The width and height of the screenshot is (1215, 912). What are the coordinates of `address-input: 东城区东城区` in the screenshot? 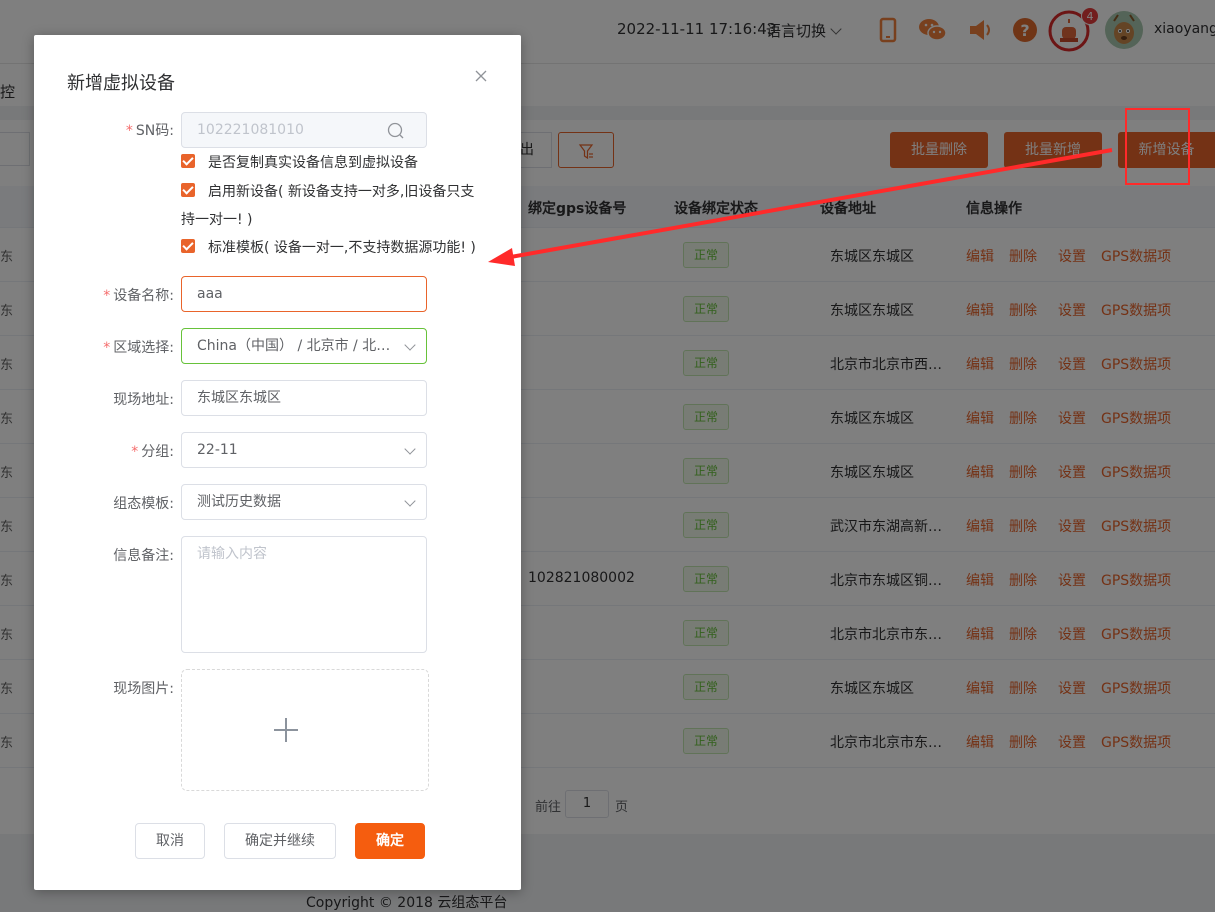 It's located at (304, 398).